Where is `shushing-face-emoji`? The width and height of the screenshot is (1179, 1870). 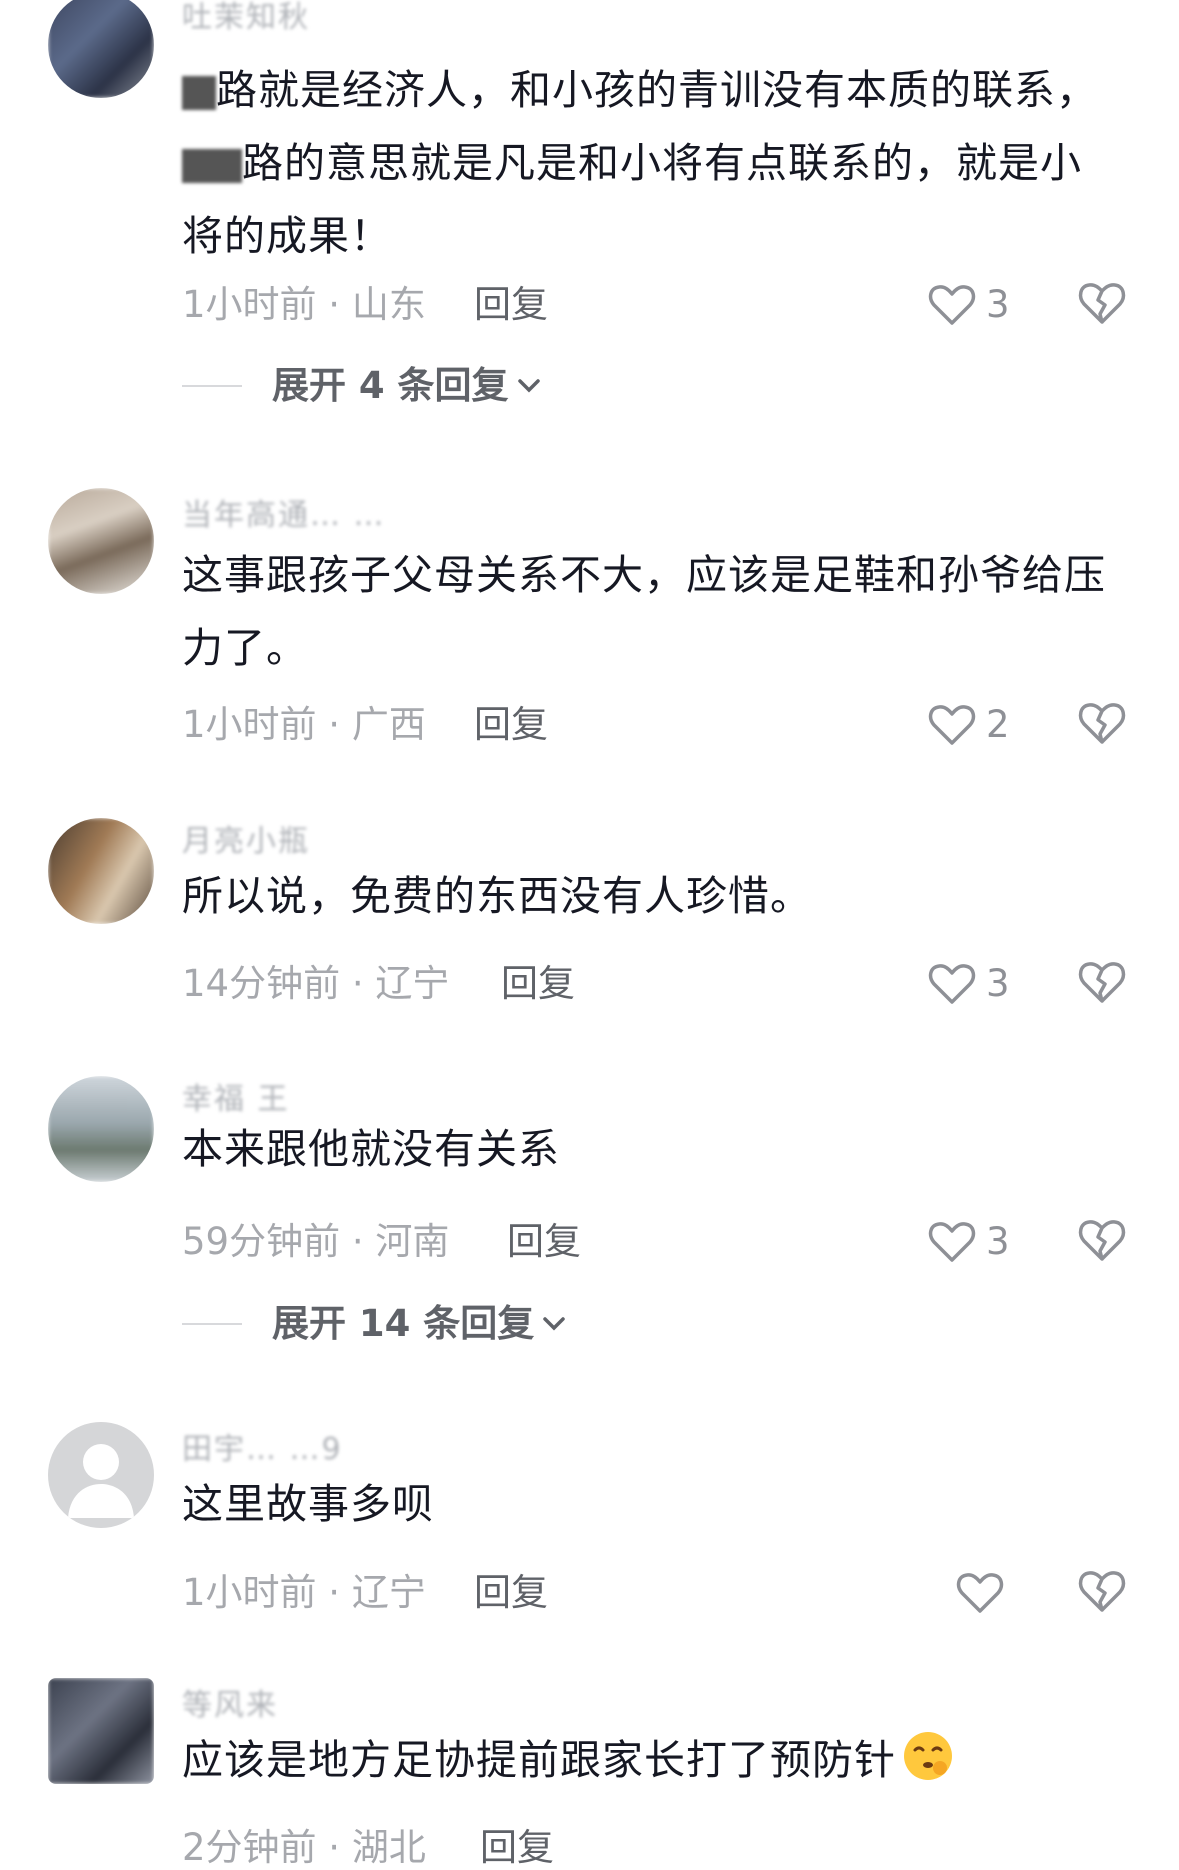
shushing-face-emoji is located at coordinates (928, 1756).